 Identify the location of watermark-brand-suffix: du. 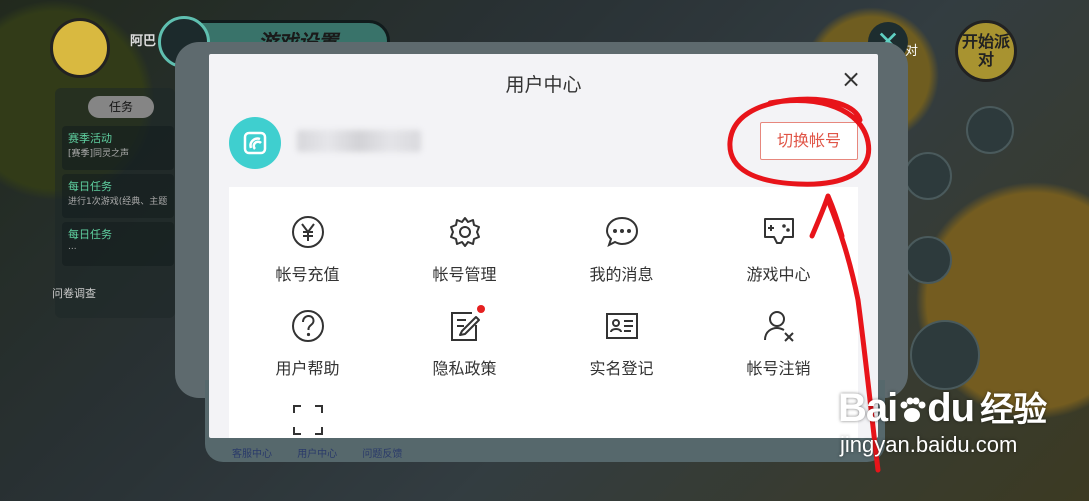
(951, 408).